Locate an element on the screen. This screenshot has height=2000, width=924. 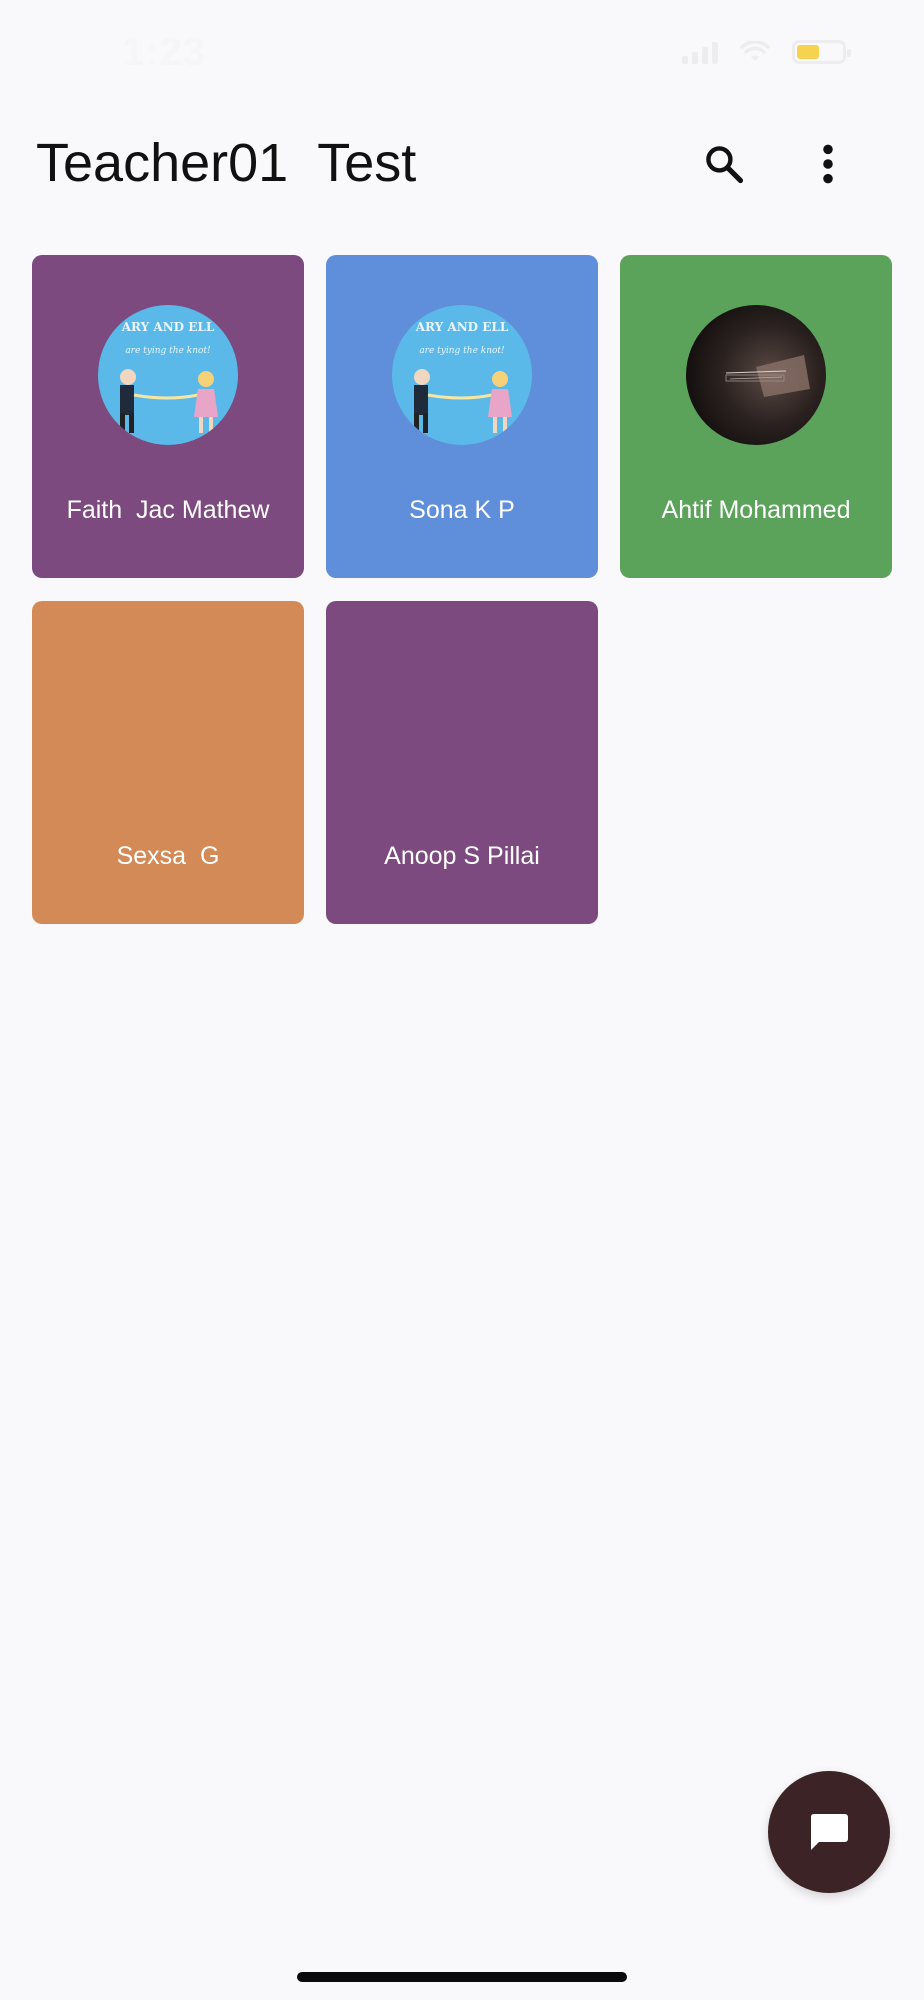
signal-icon is located at coordinates (700, 52).